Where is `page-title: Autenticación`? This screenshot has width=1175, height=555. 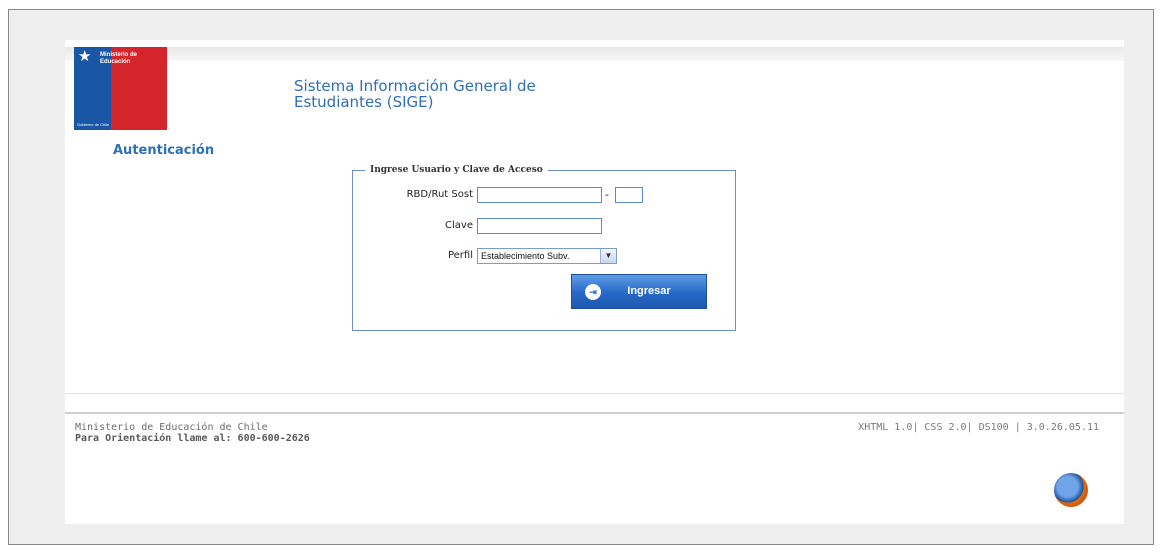
page-title: Autenticación is located at coordinates (164, 150).